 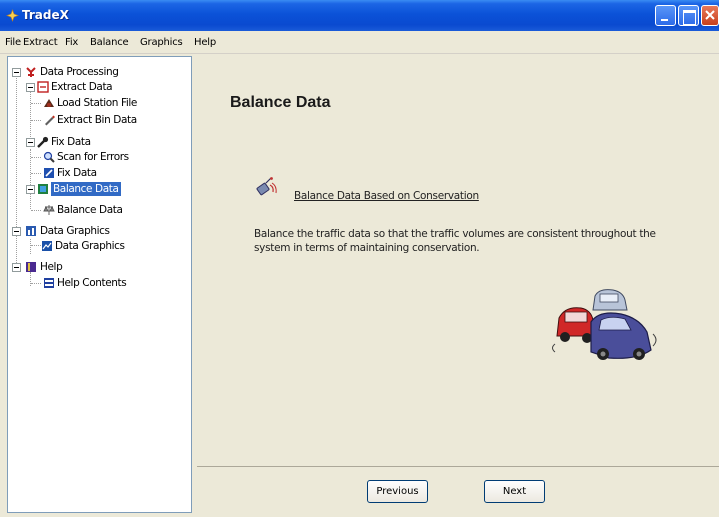 I want to click on close-icon, so click(x=710, y=15).